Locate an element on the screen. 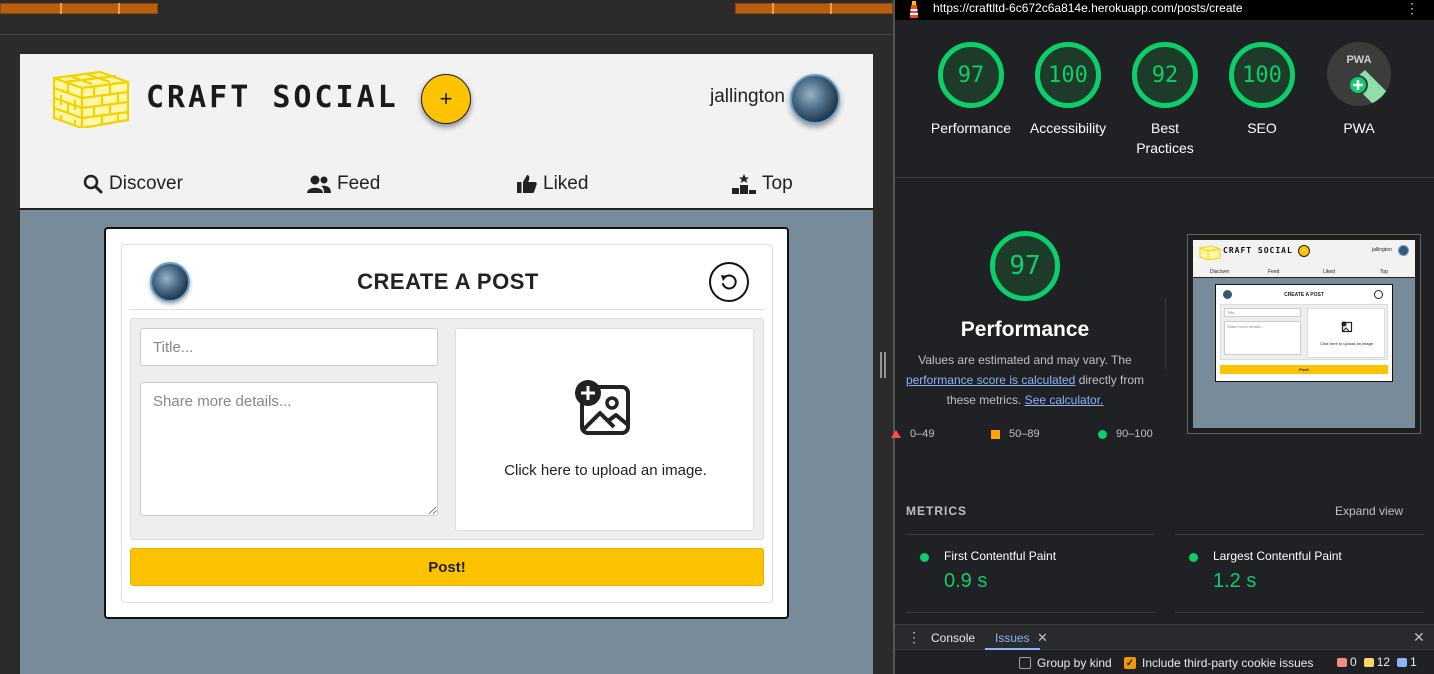 The height and width of the screenshot is (674, 1434). thumbnail-nav-feed: Feed is located at coordinates (1274, 272).